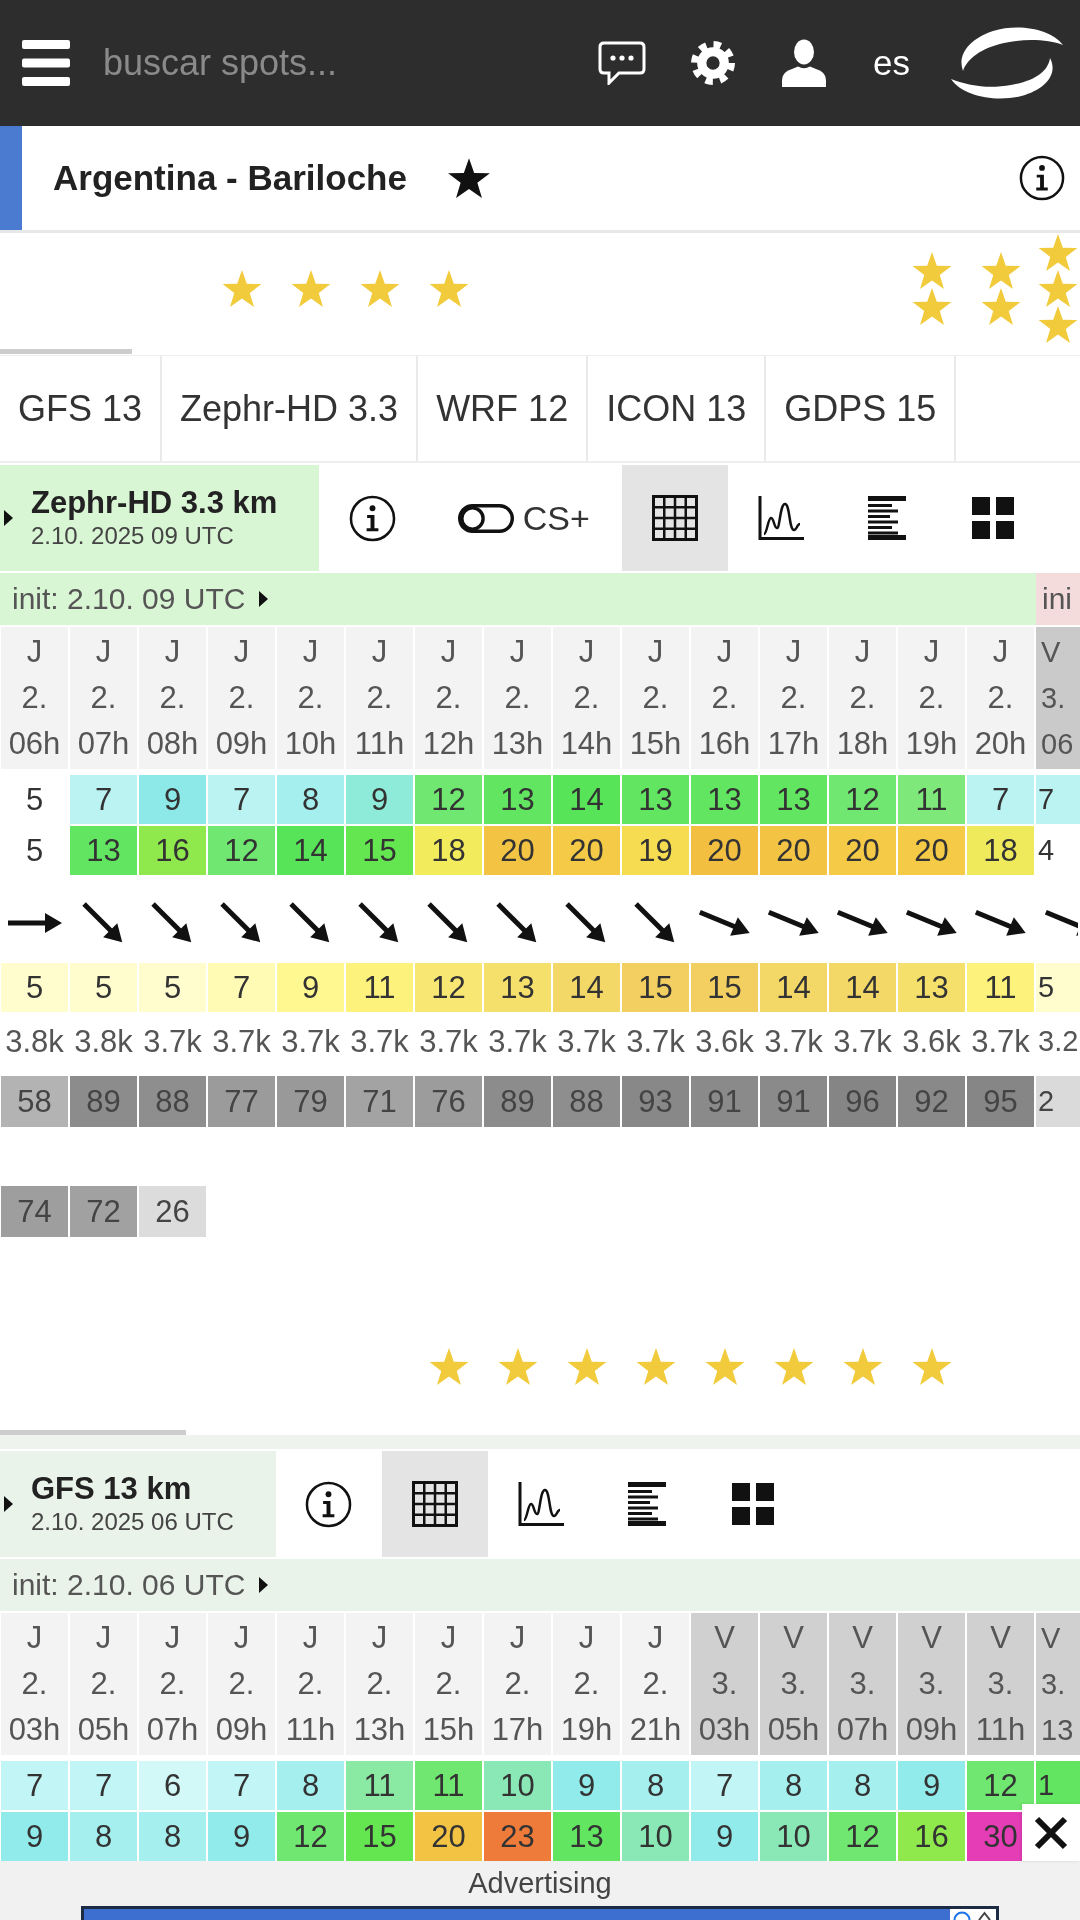  I want to click on wind-gust-cell: 14, so click(310, 850).